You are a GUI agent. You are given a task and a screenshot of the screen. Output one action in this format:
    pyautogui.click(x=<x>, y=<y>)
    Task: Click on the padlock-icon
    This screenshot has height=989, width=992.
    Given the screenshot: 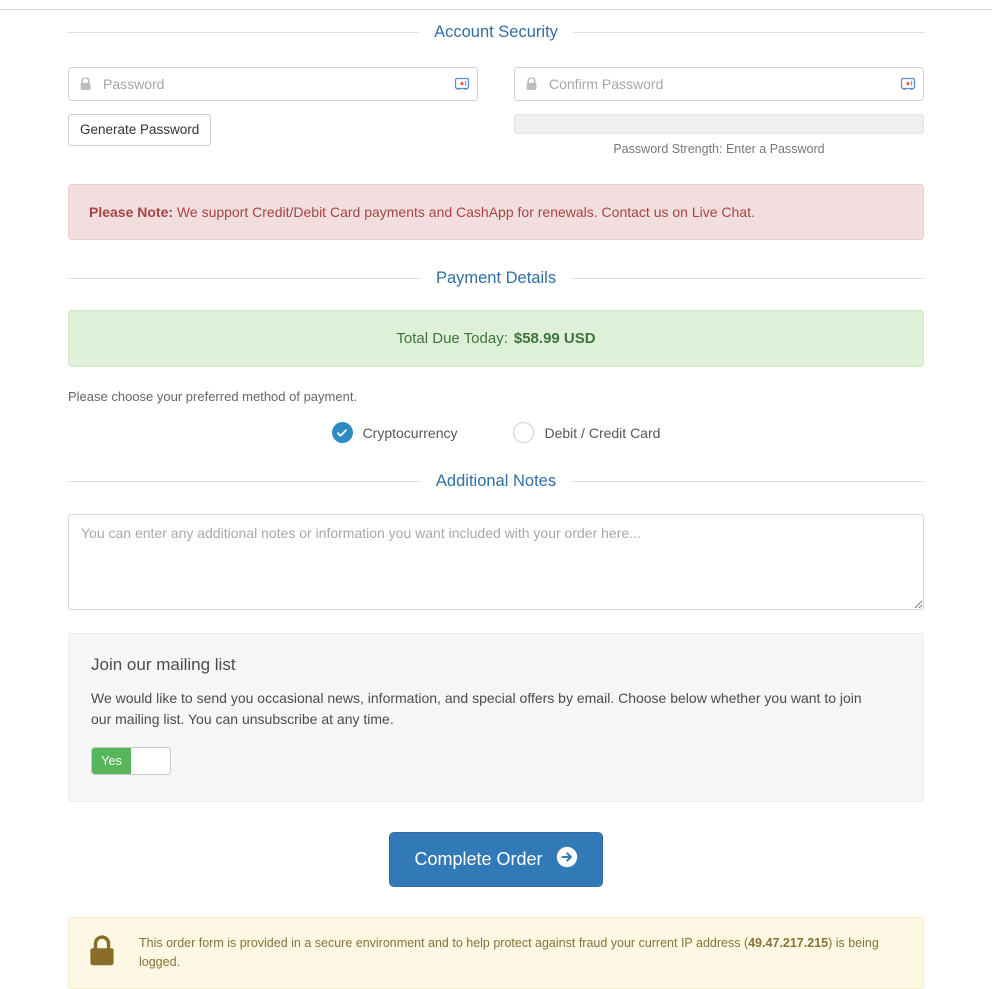 What is the action you would take?
    pyautogui.click(x=102, y=953)
    